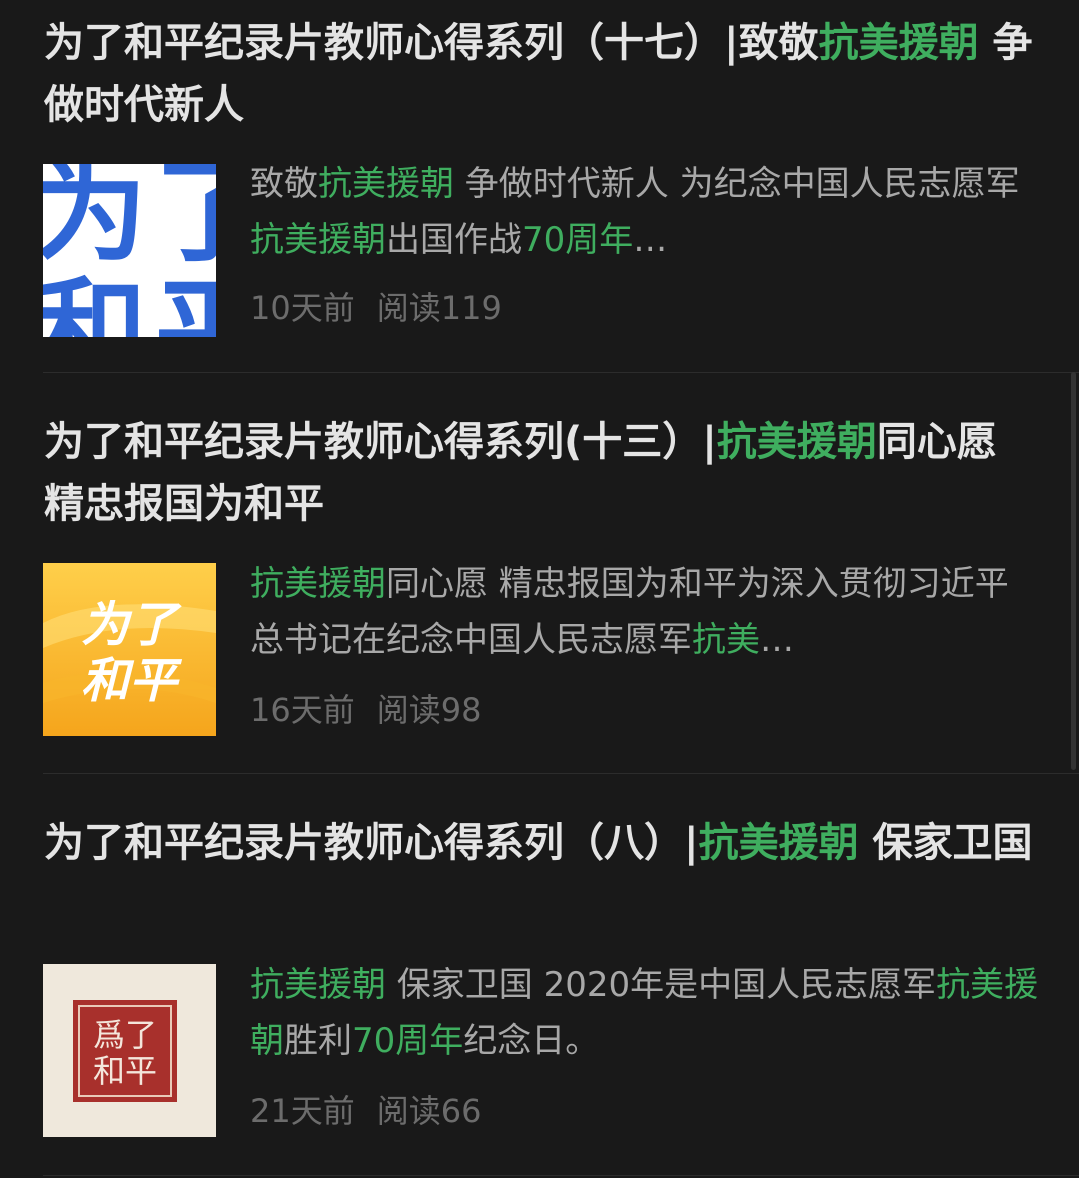 The width and height of the screenshot is (1079, 1178). Describe the element at coordinates (644, 1013) in the screenshot. I see `article-summary: 抗美援朝 保家卫国 2020年是中国人民志愿军抗美援朝胜利70周年纪念日。` at that location.